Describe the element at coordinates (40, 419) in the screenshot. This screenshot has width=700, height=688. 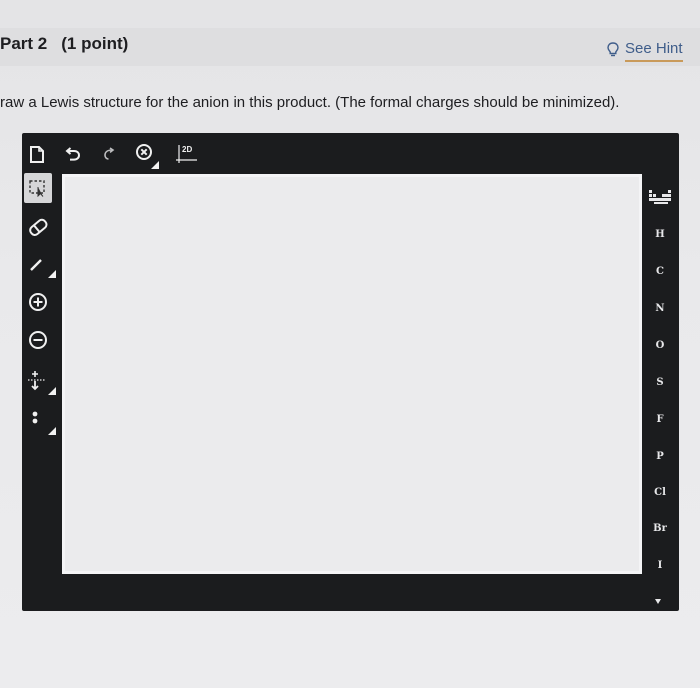
I see `lone-pair-tool` at that location.